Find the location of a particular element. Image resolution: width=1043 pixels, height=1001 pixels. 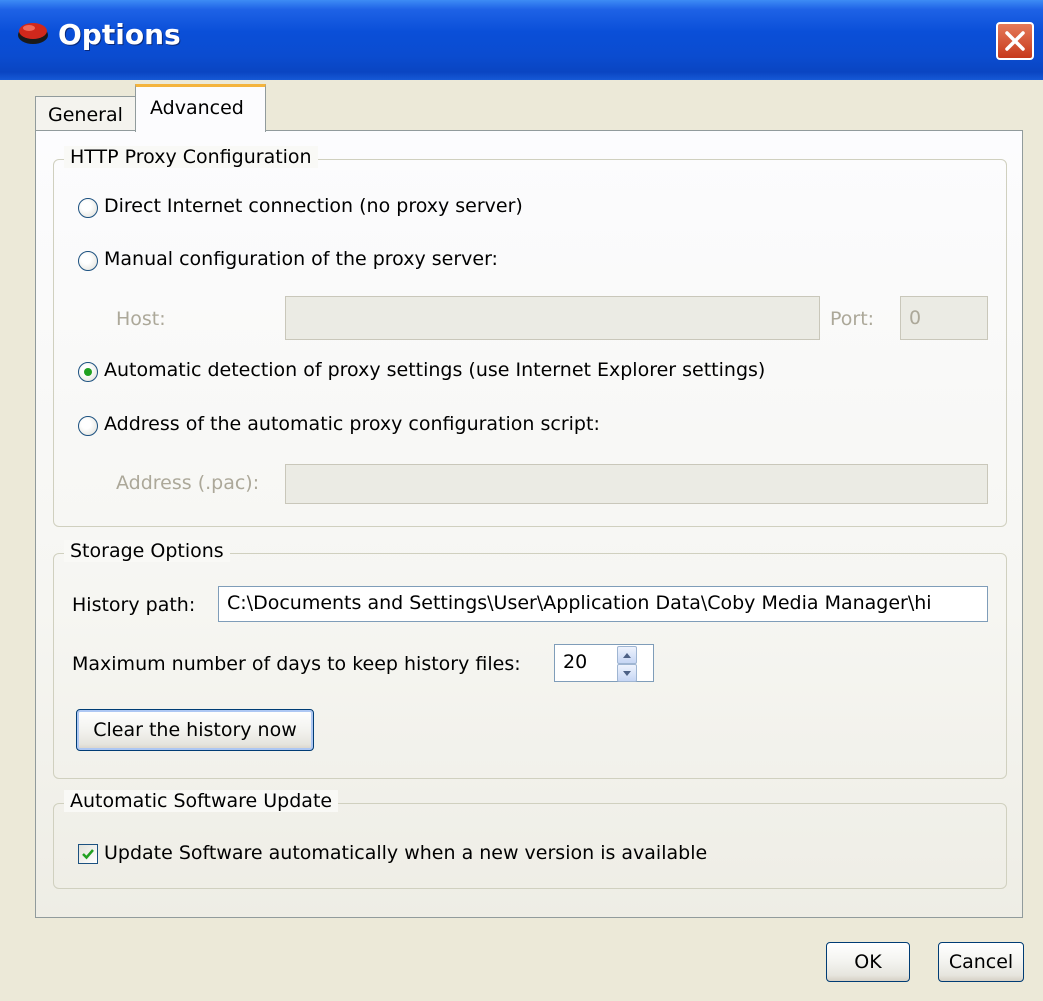

radio-auto-detect is located at coordinates (88, 372).